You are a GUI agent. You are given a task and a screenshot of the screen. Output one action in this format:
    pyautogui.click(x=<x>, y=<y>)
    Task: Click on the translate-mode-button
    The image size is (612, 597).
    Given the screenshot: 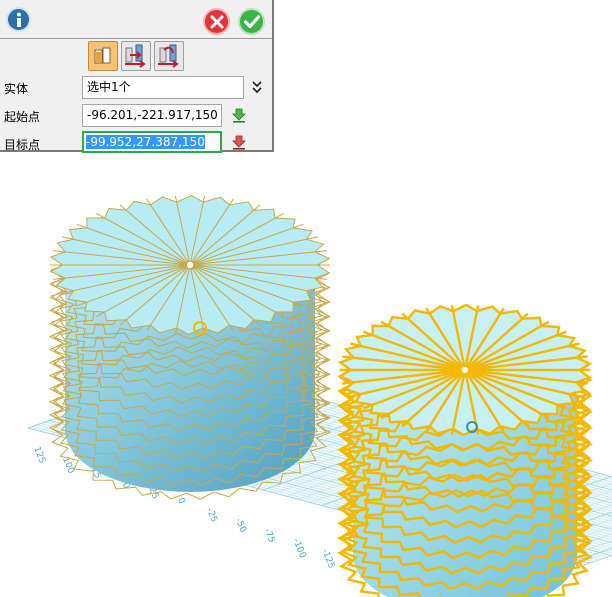 What is the action you would take?
    pyautogui.click(x=136, y=56)
    